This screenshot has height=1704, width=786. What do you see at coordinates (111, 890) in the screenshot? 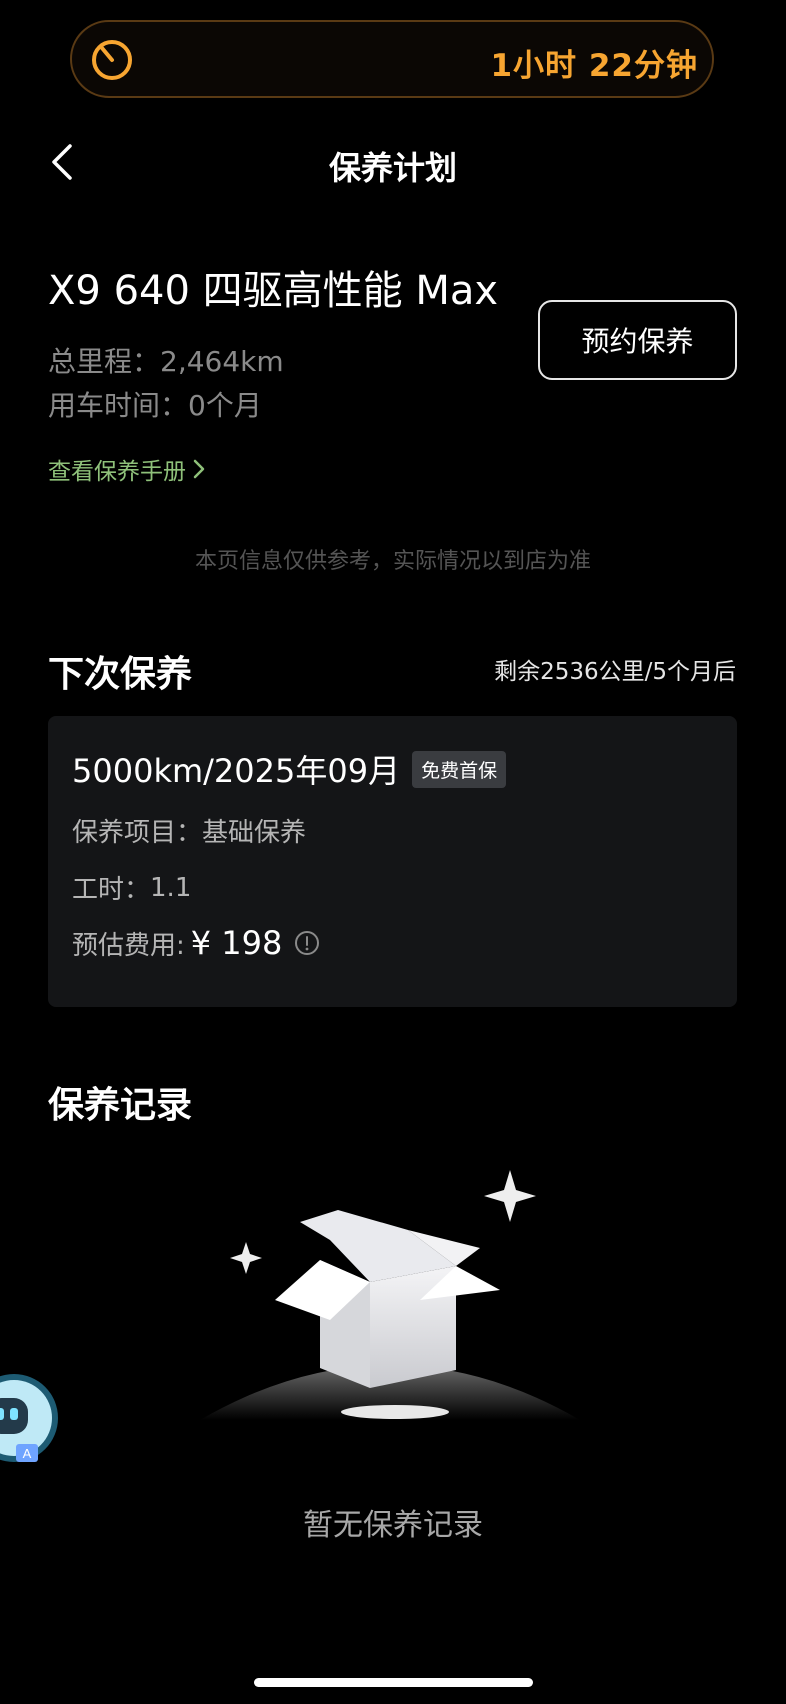
I see `hours-label: 工时：` at bounding box center [111, 890].